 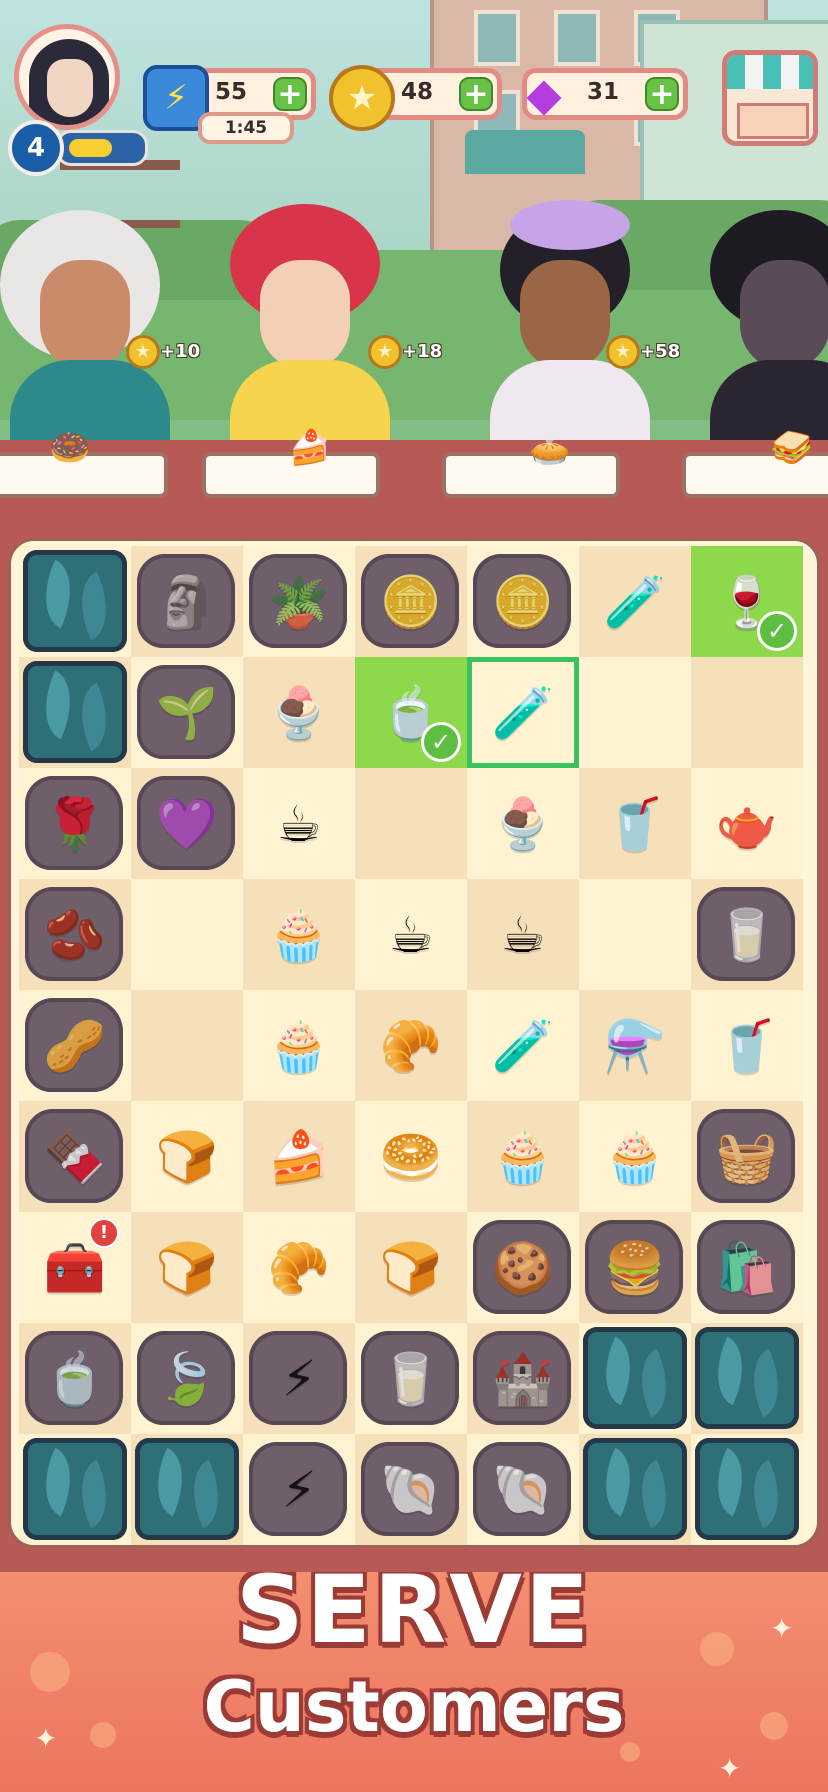 I want to click on board-cell-r4-c2: 🧁, so click(x=299, y=1045).